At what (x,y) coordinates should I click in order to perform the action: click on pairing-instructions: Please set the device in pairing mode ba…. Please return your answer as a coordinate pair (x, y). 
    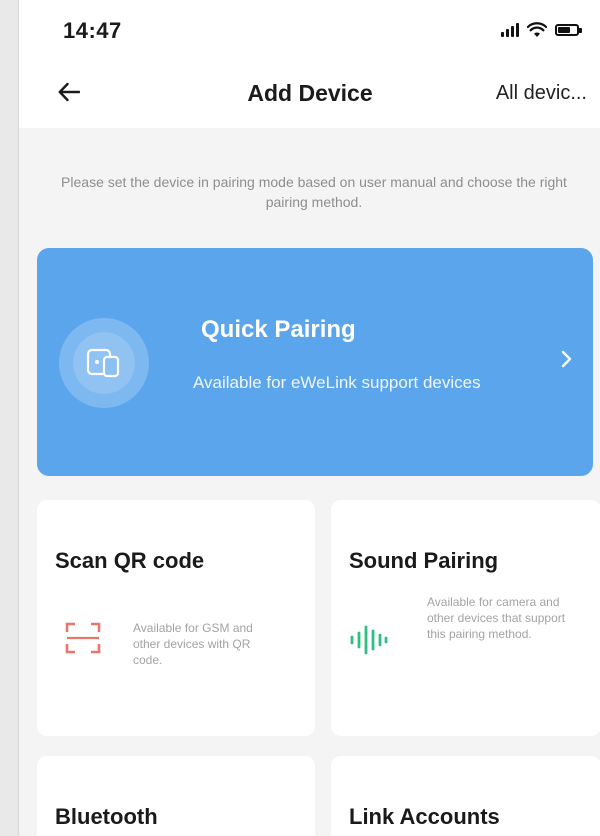
    Looking at the image, I should click on (314, 192).